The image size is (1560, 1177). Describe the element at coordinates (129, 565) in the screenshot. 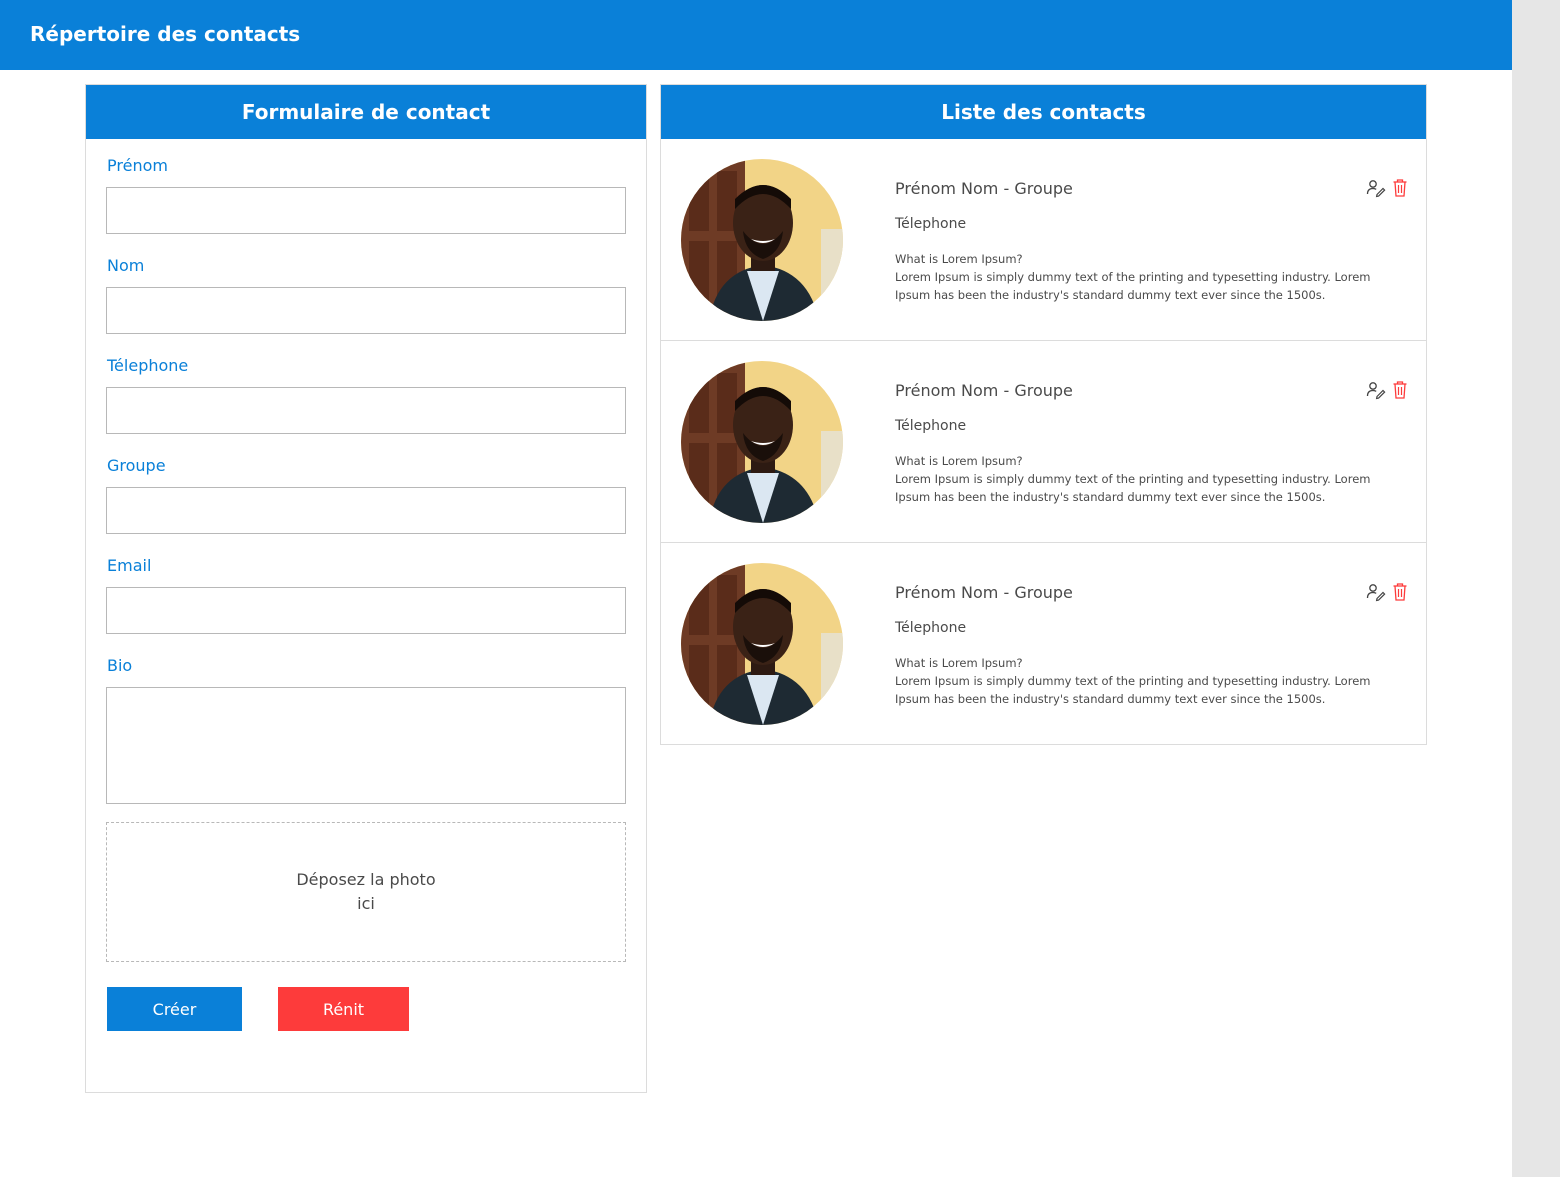

I see `email-label: Email` at that location.